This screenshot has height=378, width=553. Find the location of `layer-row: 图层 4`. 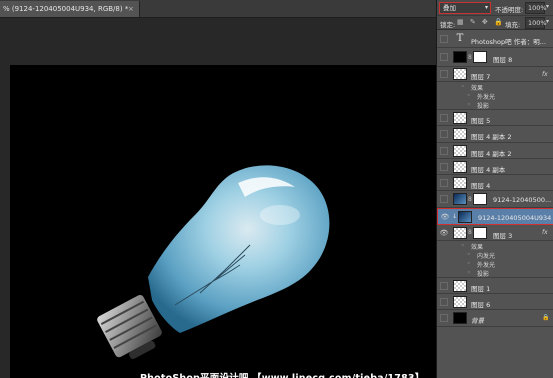

layer-row: 图层 4 is located at coordinates (495, 183).